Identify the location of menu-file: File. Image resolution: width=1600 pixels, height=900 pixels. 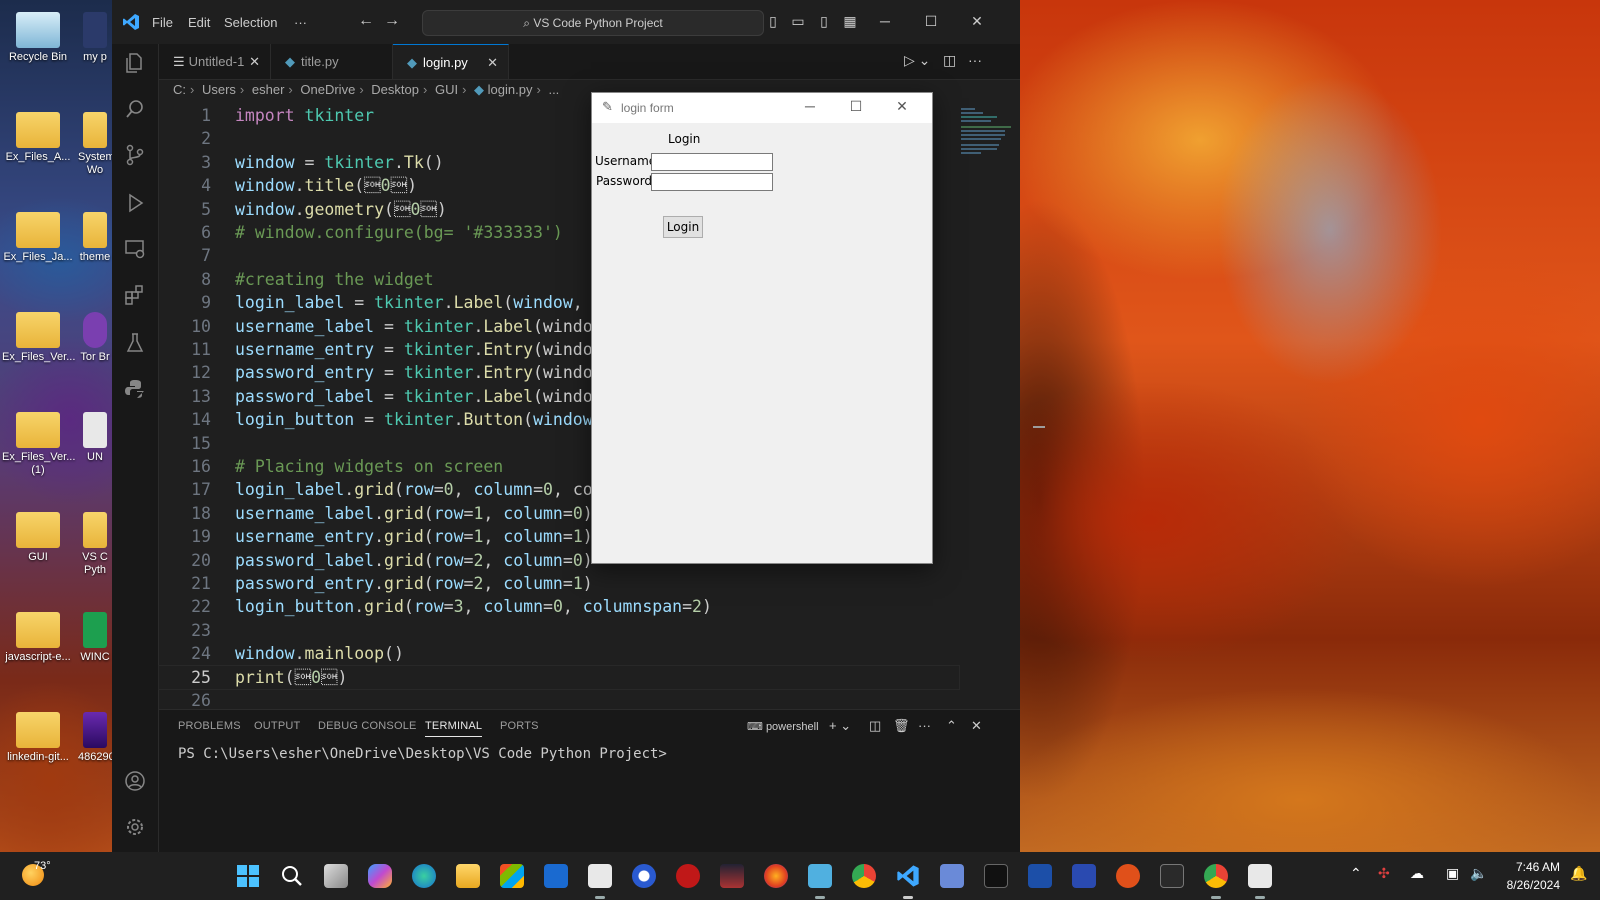
(162, 22).